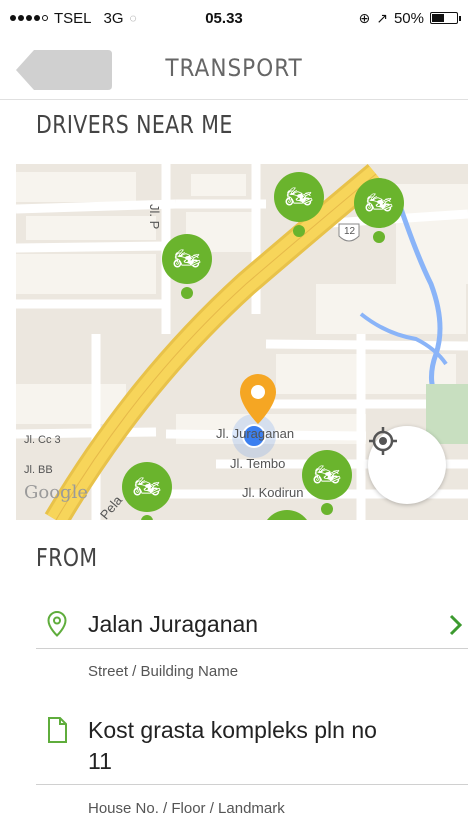  Describe the element at coordinates (57, 623) in the screenshot. I see `location-pin-icon` at that location.